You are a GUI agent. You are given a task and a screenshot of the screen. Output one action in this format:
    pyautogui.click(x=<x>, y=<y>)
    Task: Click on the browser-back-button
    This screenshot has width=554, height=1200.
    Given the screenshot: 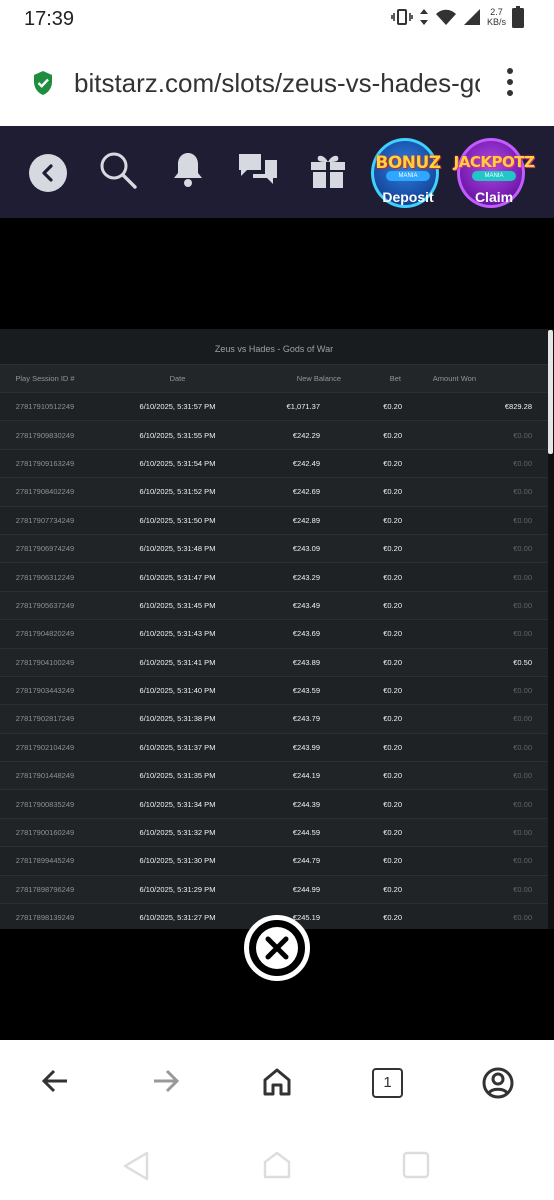 What is the action you would take?
    pyautogui.click(x=55, y=1083)
    